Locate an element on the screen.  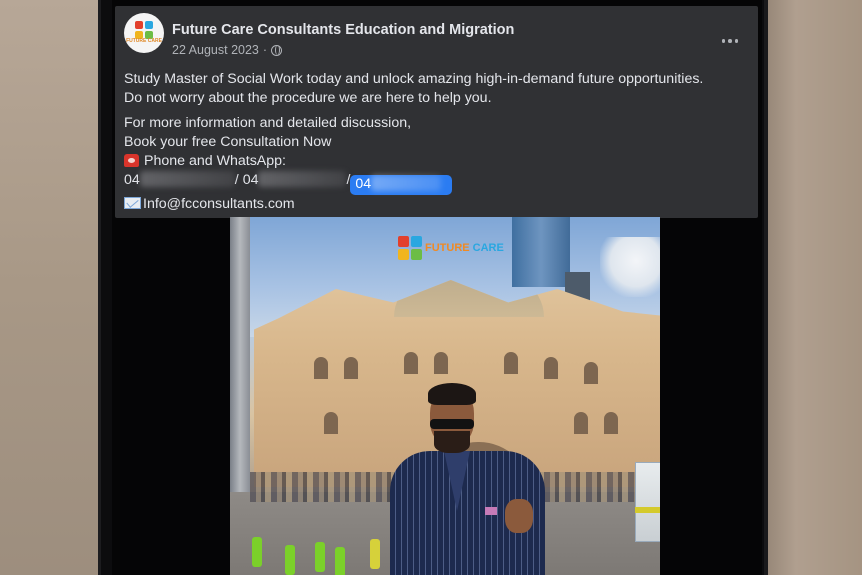
email-link: Info@fcconsultants.com is located at coordinates (219, 204).